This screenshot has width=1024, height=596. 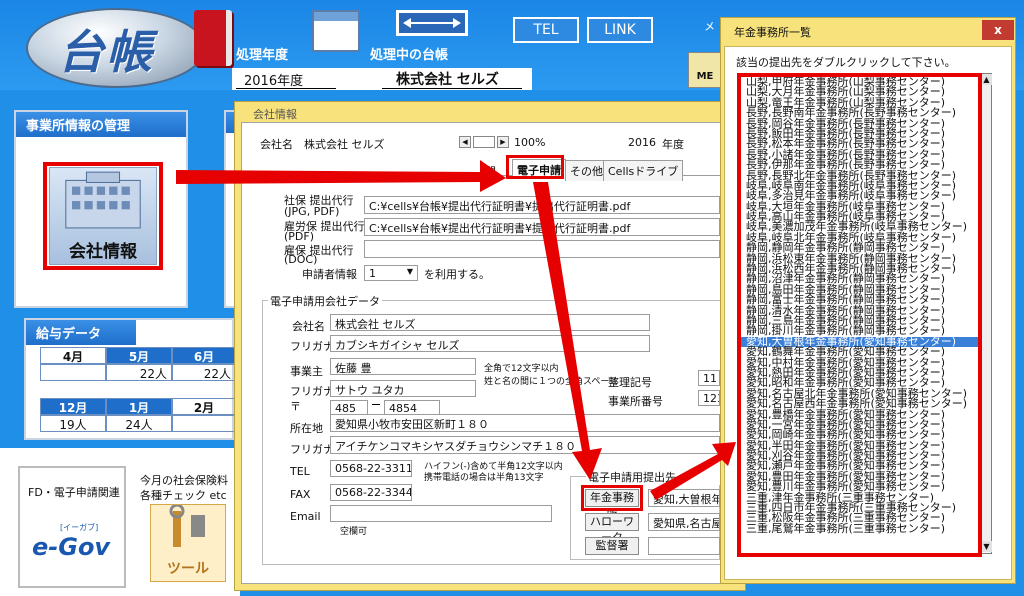 I want to click on arrow-to-list, so click(x=693, y=471).